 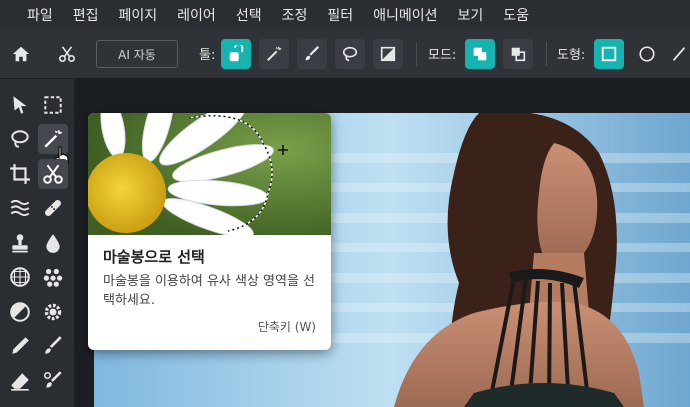 What do you see at coordinates (442, 55) in the screenshot?
I see `mode-label: 모드:` at bounding box center [442, 55].